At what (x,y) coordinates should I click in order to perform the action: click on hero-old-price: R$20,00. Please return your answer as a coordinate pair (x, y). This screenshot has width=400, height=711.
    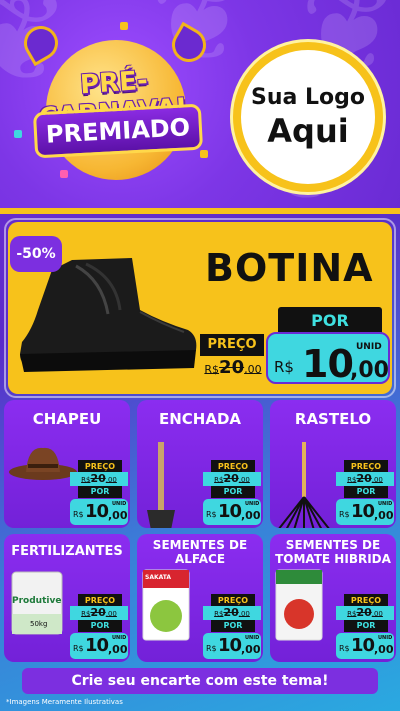
    Looking at the image, I should click on (233, 367).